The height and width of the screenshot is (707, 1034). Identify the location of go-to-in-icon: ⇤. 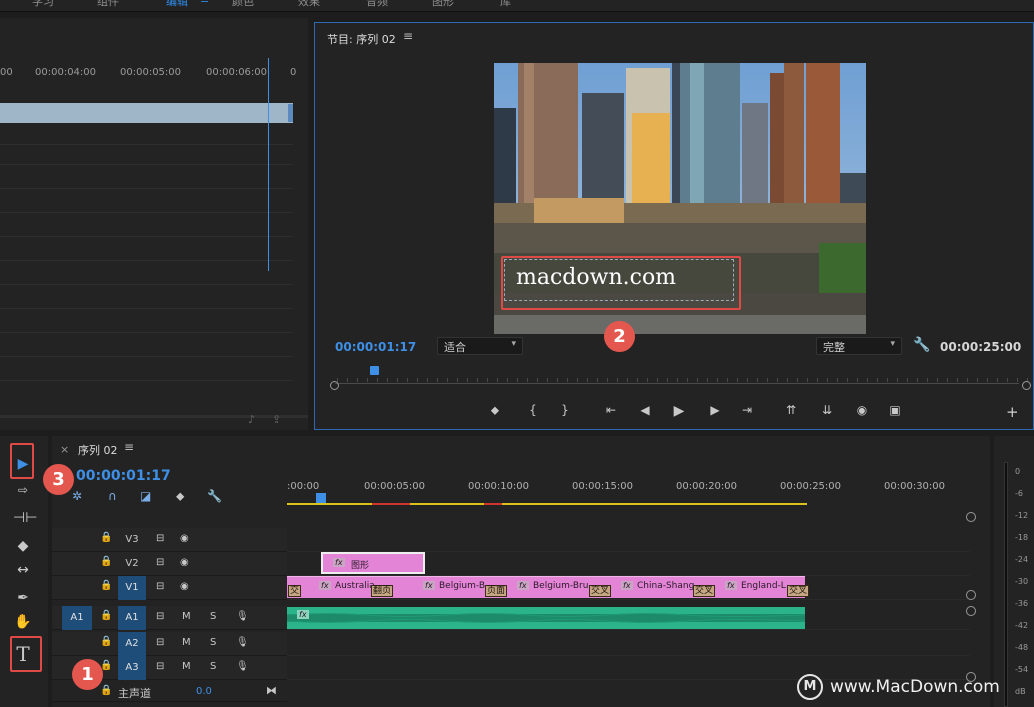
(611, 410).